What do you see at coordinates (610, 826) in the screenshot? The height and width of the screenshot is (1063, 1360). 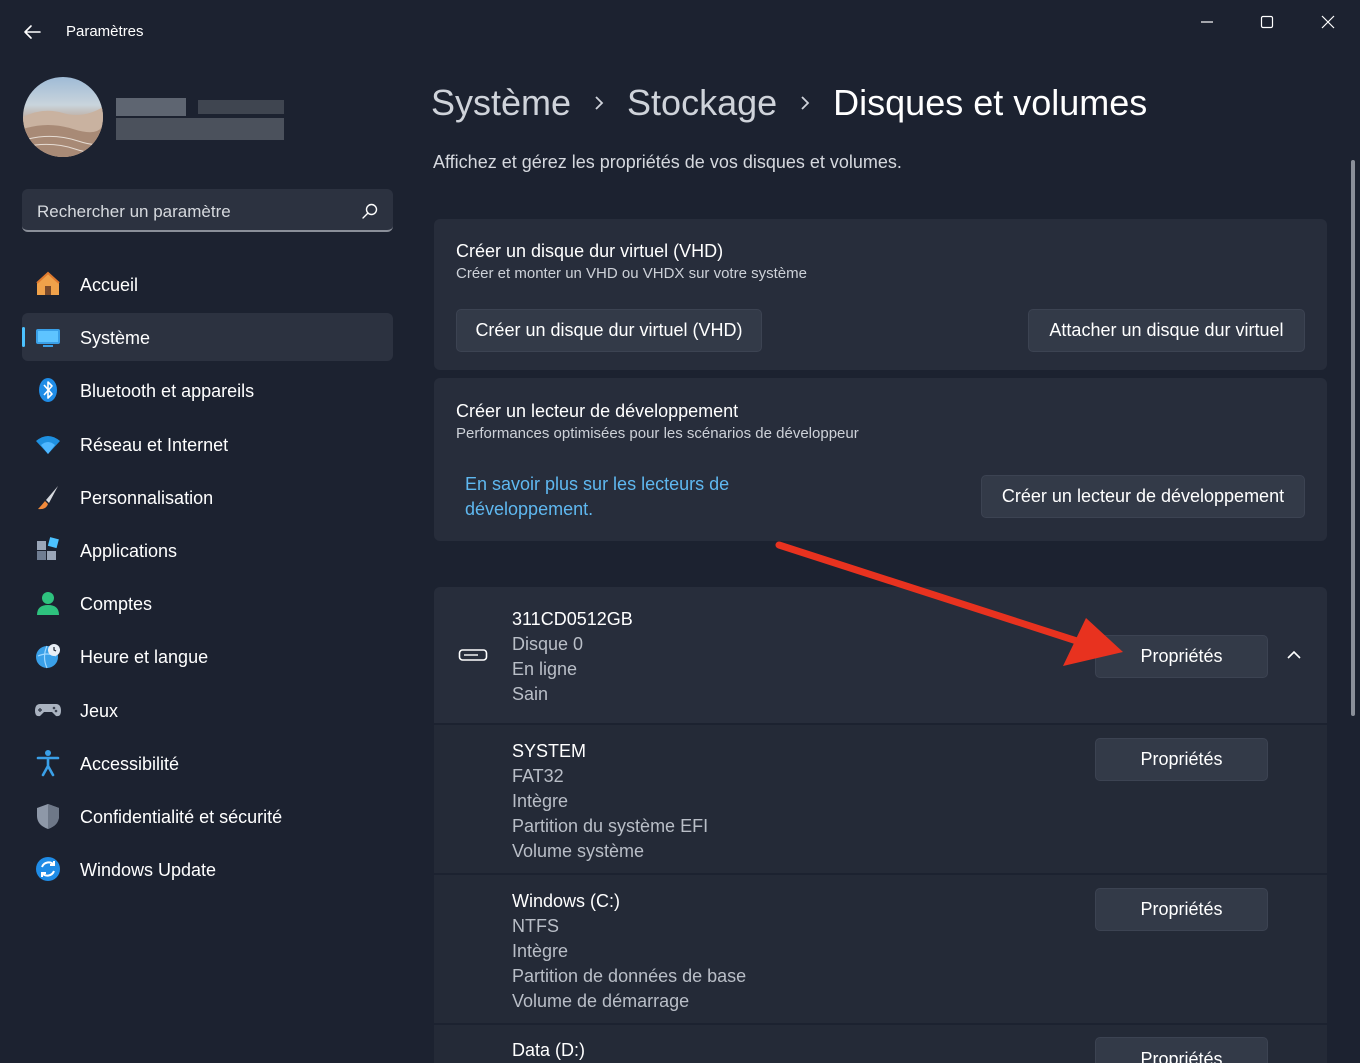 I see `volume-partition-type: Partition du système EFI` at bounding box center [610, 826].